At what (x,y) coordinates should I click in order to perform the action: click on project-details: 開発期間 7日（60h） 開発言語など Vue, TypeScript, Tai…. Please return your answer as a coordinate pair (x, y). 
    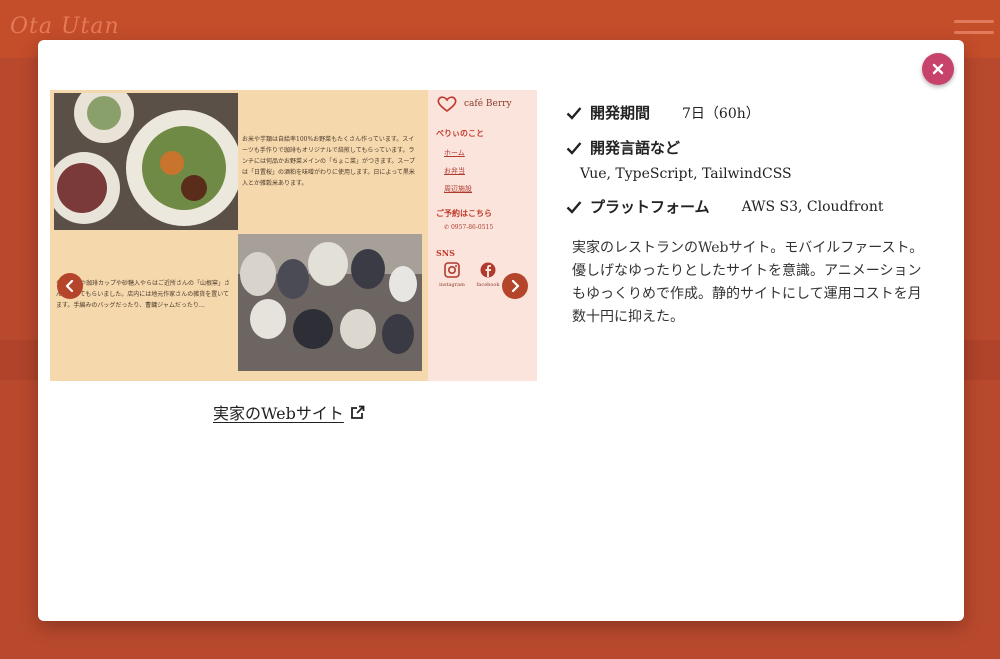
    Looking at the image, I should click on (756, 159).